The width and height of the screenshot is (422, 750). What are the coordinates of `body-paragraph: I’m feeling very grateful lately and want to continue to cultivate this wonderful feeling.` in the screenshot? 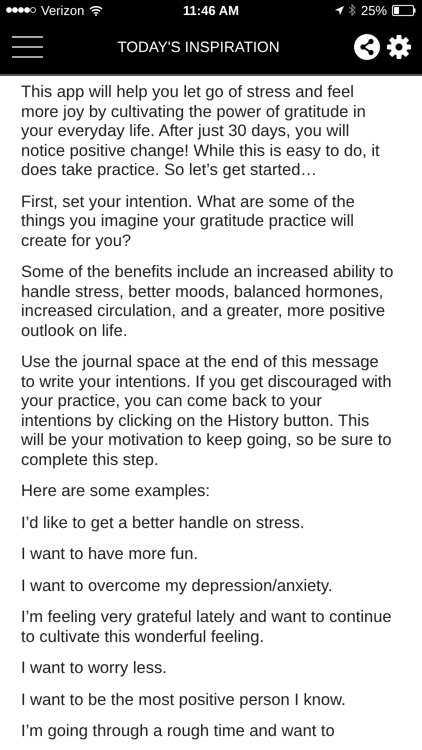 It's located at (207, 627).